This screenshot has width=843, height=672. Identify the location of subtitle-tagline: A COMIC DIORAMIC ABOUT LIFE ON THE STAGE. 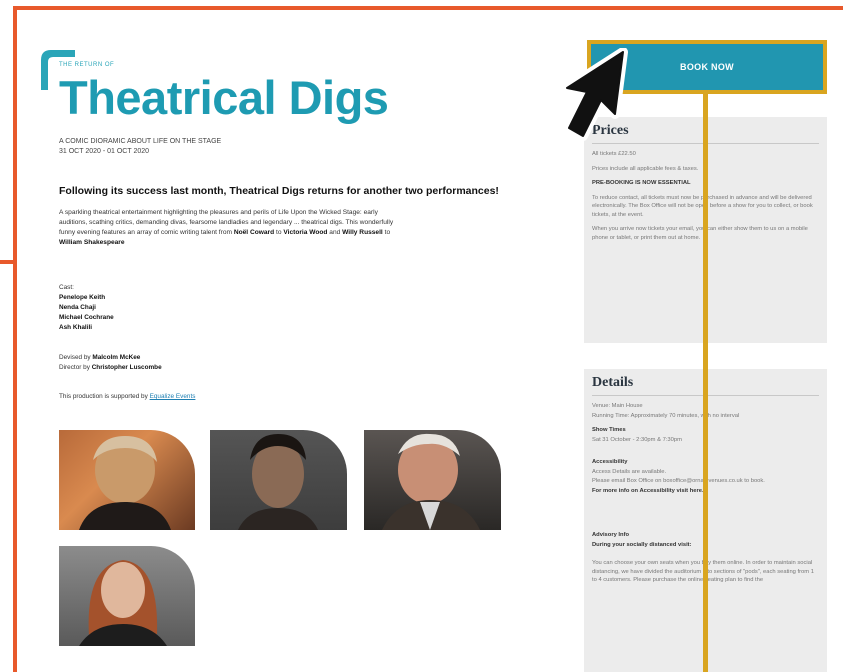
(140, 141).